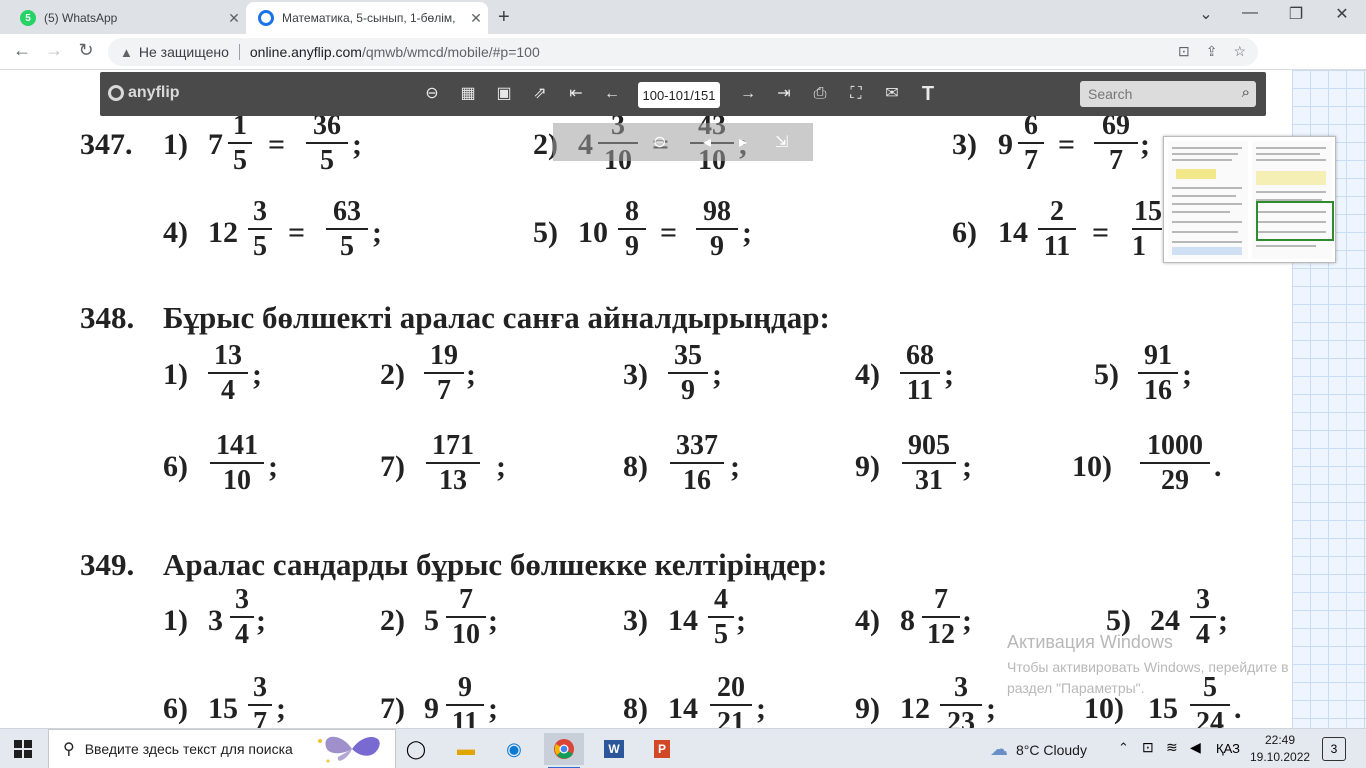 Image resolution: width=1366 pixels, height=768 pixels. Describe the element at coordinates (228, 373) in the screenshot. I see `fraction: 13 4` at that location.